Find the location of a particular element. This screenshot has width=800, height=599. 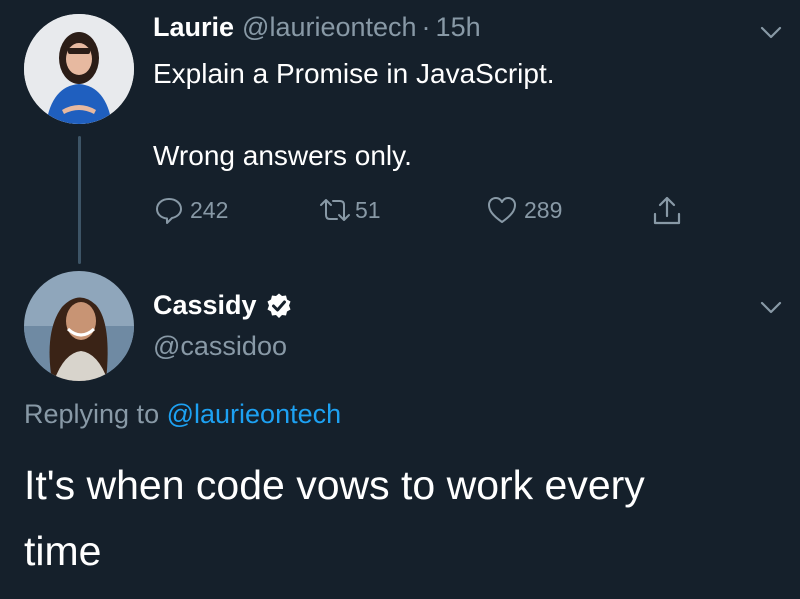

share-icon is located at coordinates (667, 211).